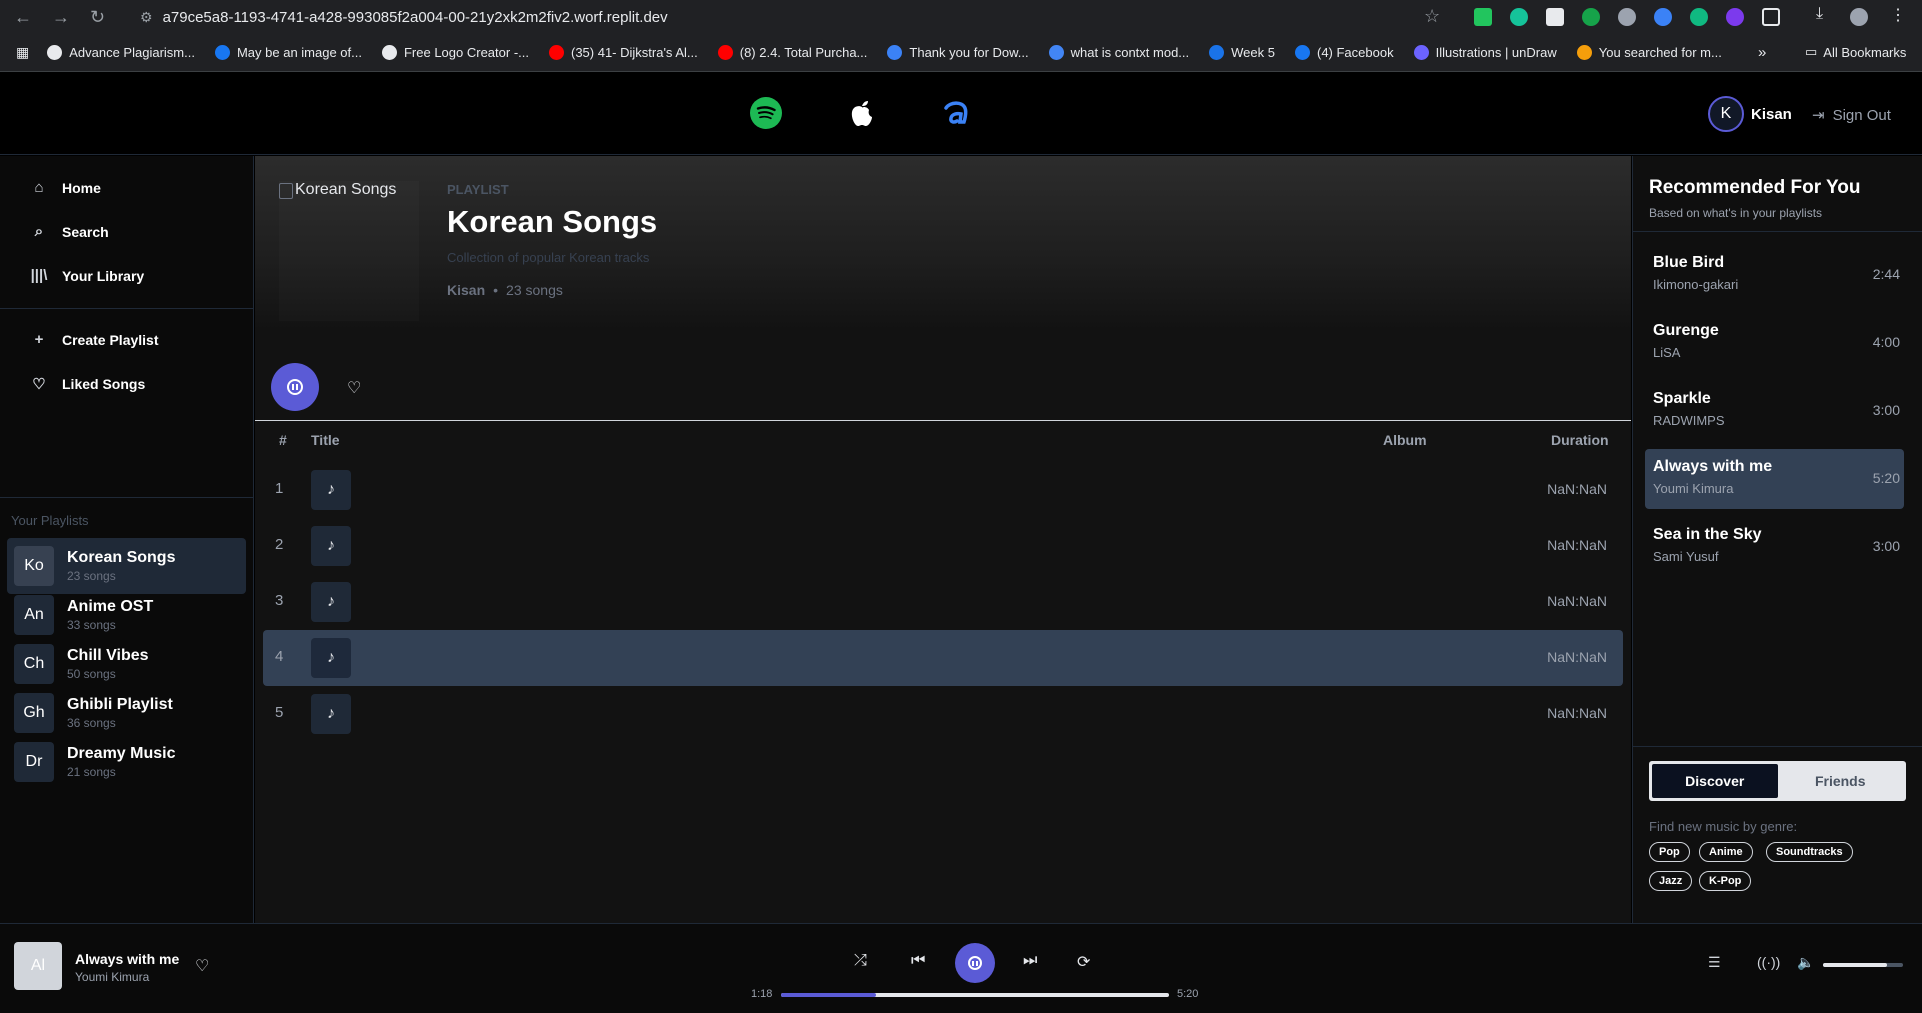 The height and width of the screenshot is (1013, 1922). I want to click on recommended-track: Always with me Youmi Kimura 5:20, so click(1774, 479).